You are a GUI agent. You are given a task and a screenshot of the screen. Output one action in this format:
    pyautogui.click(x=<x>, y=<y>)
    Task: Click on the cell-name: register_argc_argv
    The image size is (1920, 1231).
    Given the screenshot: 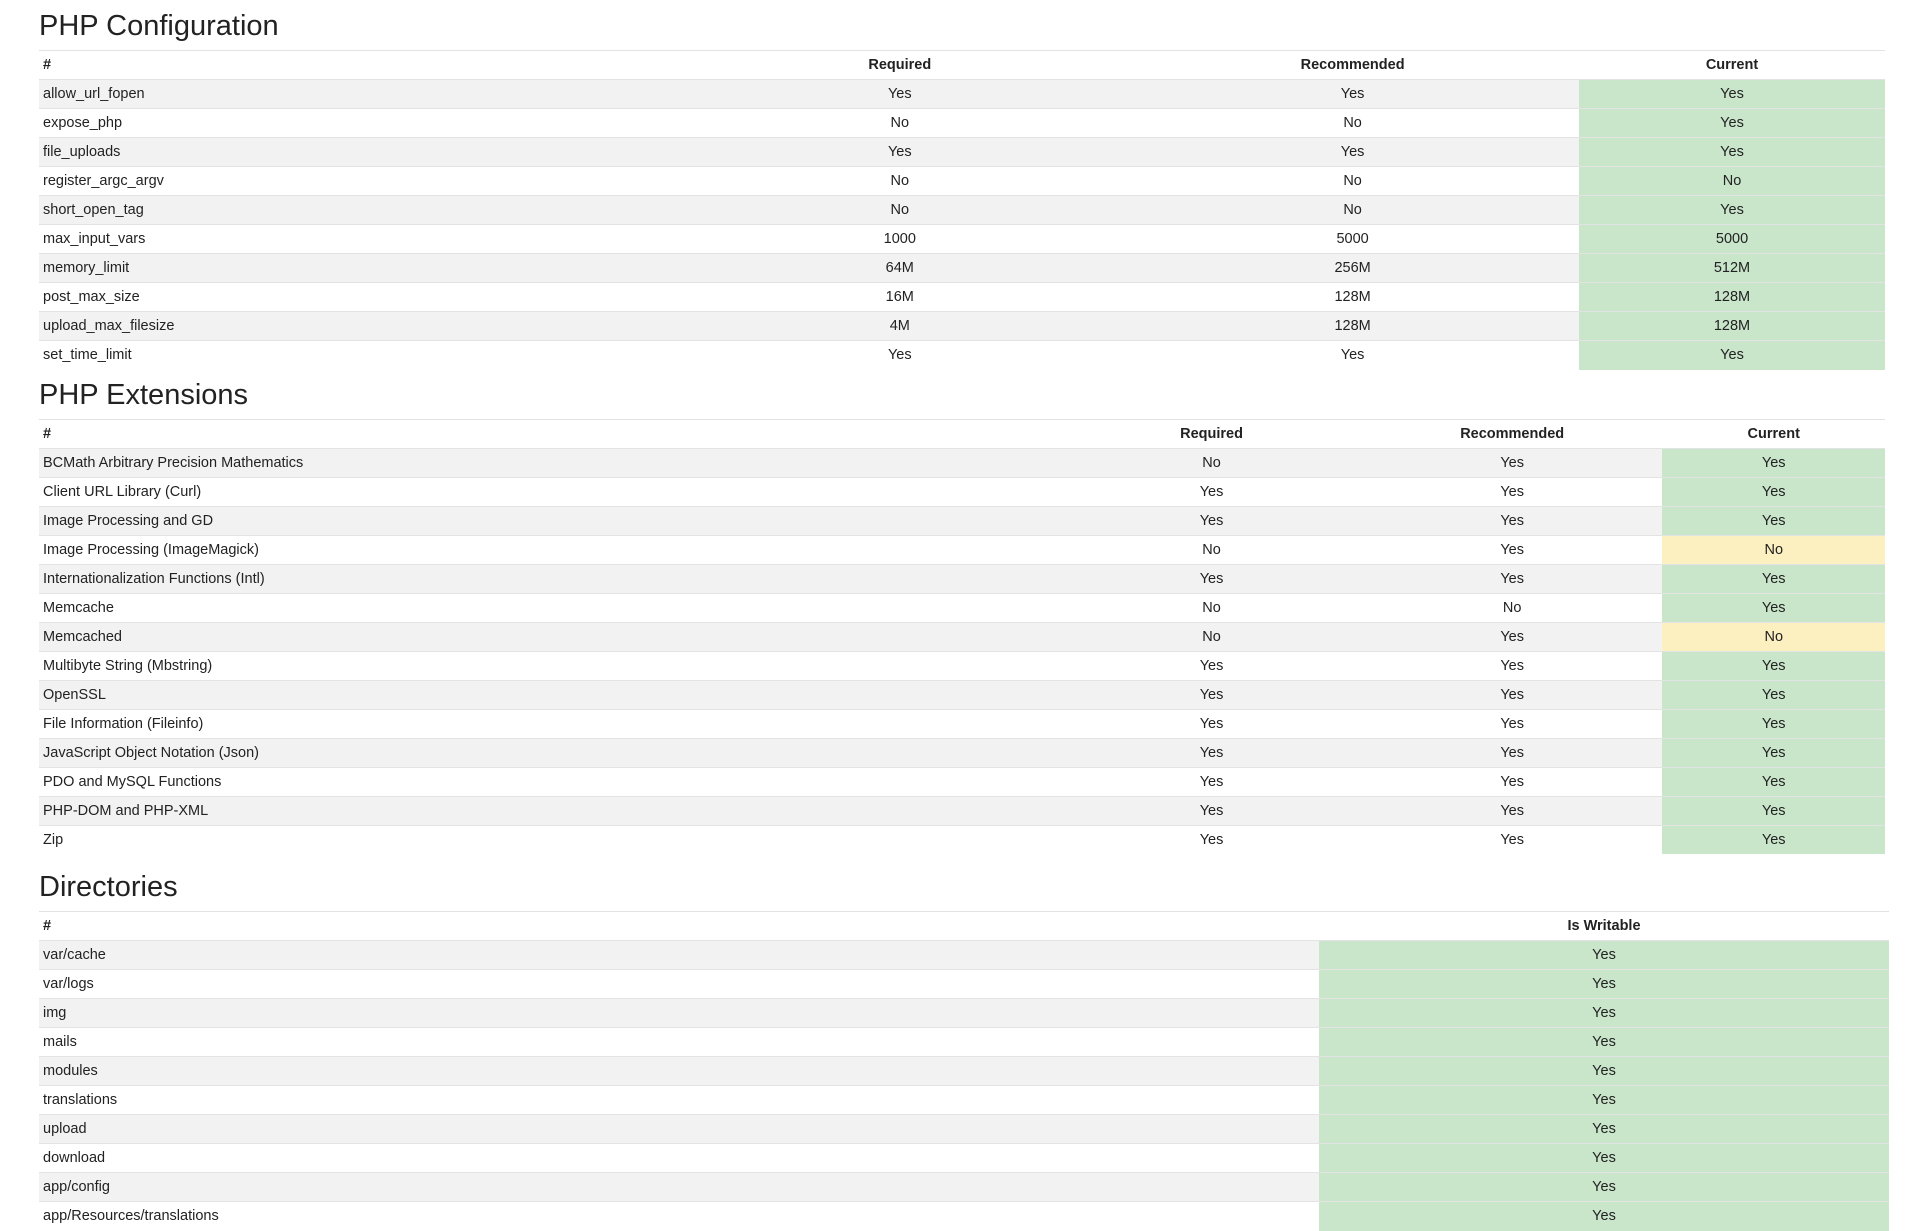 What is the action you would take?
    pyautogui.click(x=356, y=181)
    